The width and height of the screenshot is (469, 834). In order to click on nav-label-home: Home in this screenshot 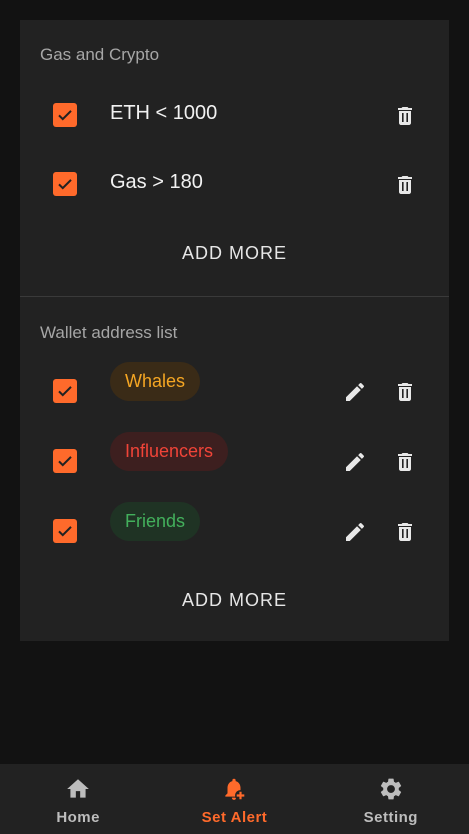, I will do `click(78, 817)`.